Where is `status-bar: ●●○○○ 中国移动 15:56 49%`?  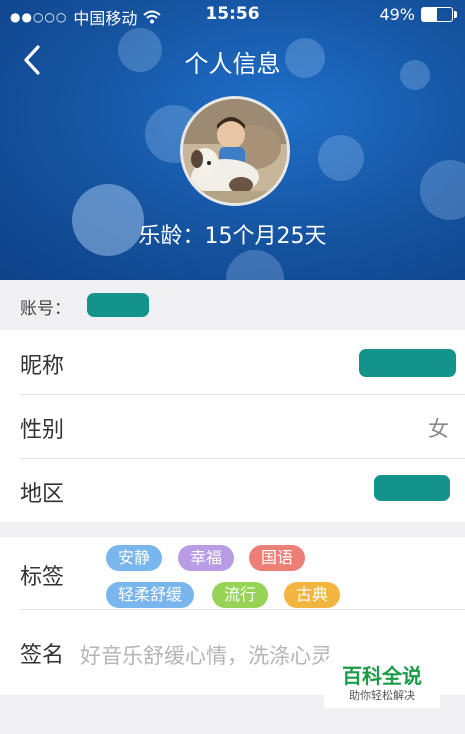
status-bar: ●●○○○ 中国移动 15:56 49% is located at coordinates (232, 15).